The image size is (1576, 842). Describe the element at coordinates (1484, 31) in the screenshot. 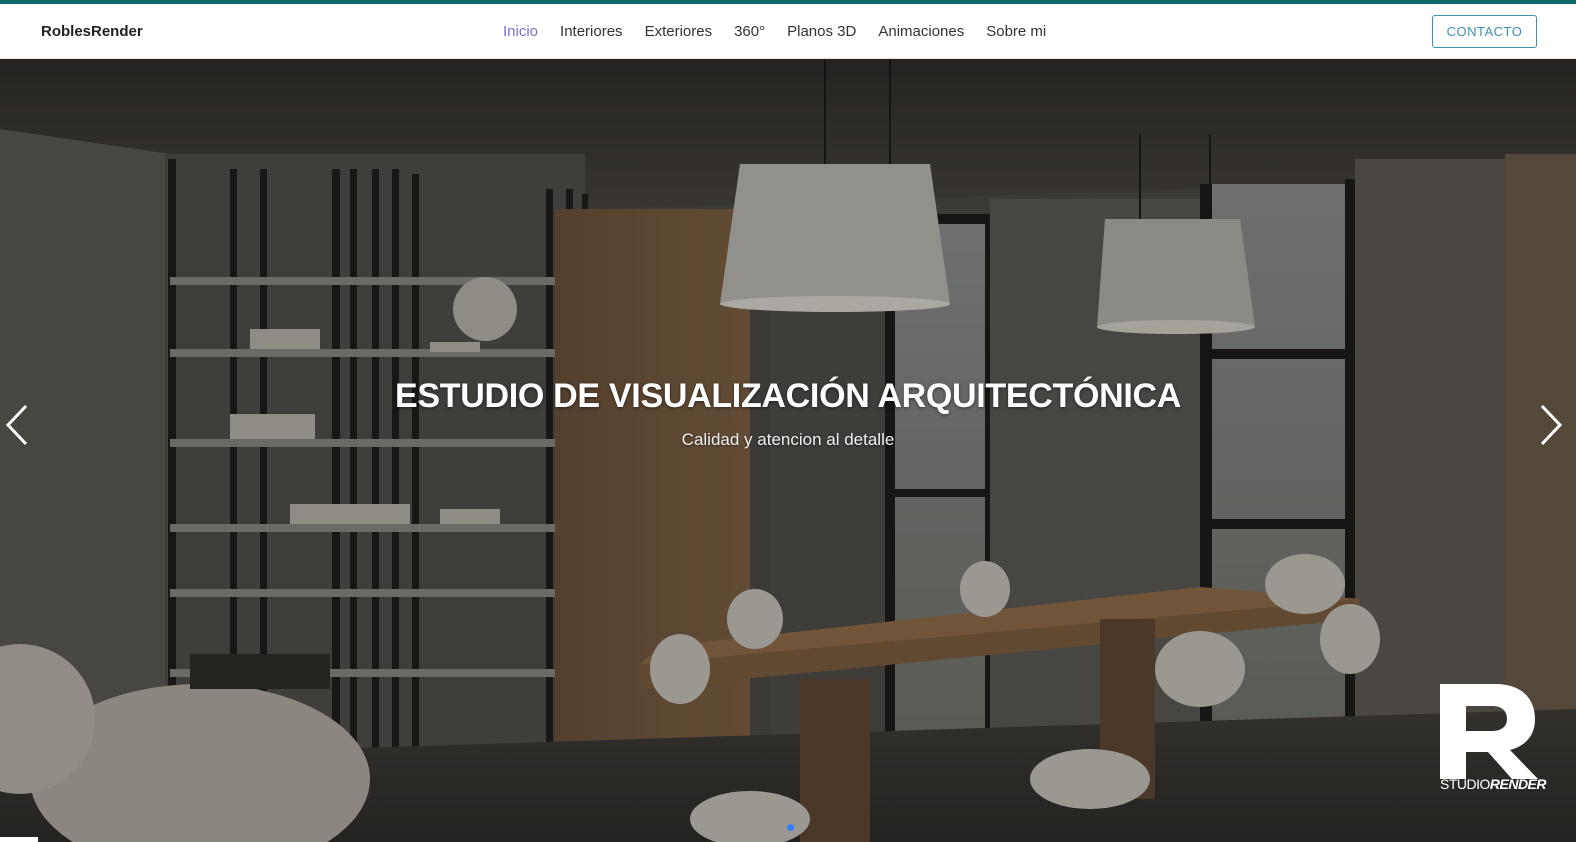

I see `contact-button: CONTACTO` at that location.